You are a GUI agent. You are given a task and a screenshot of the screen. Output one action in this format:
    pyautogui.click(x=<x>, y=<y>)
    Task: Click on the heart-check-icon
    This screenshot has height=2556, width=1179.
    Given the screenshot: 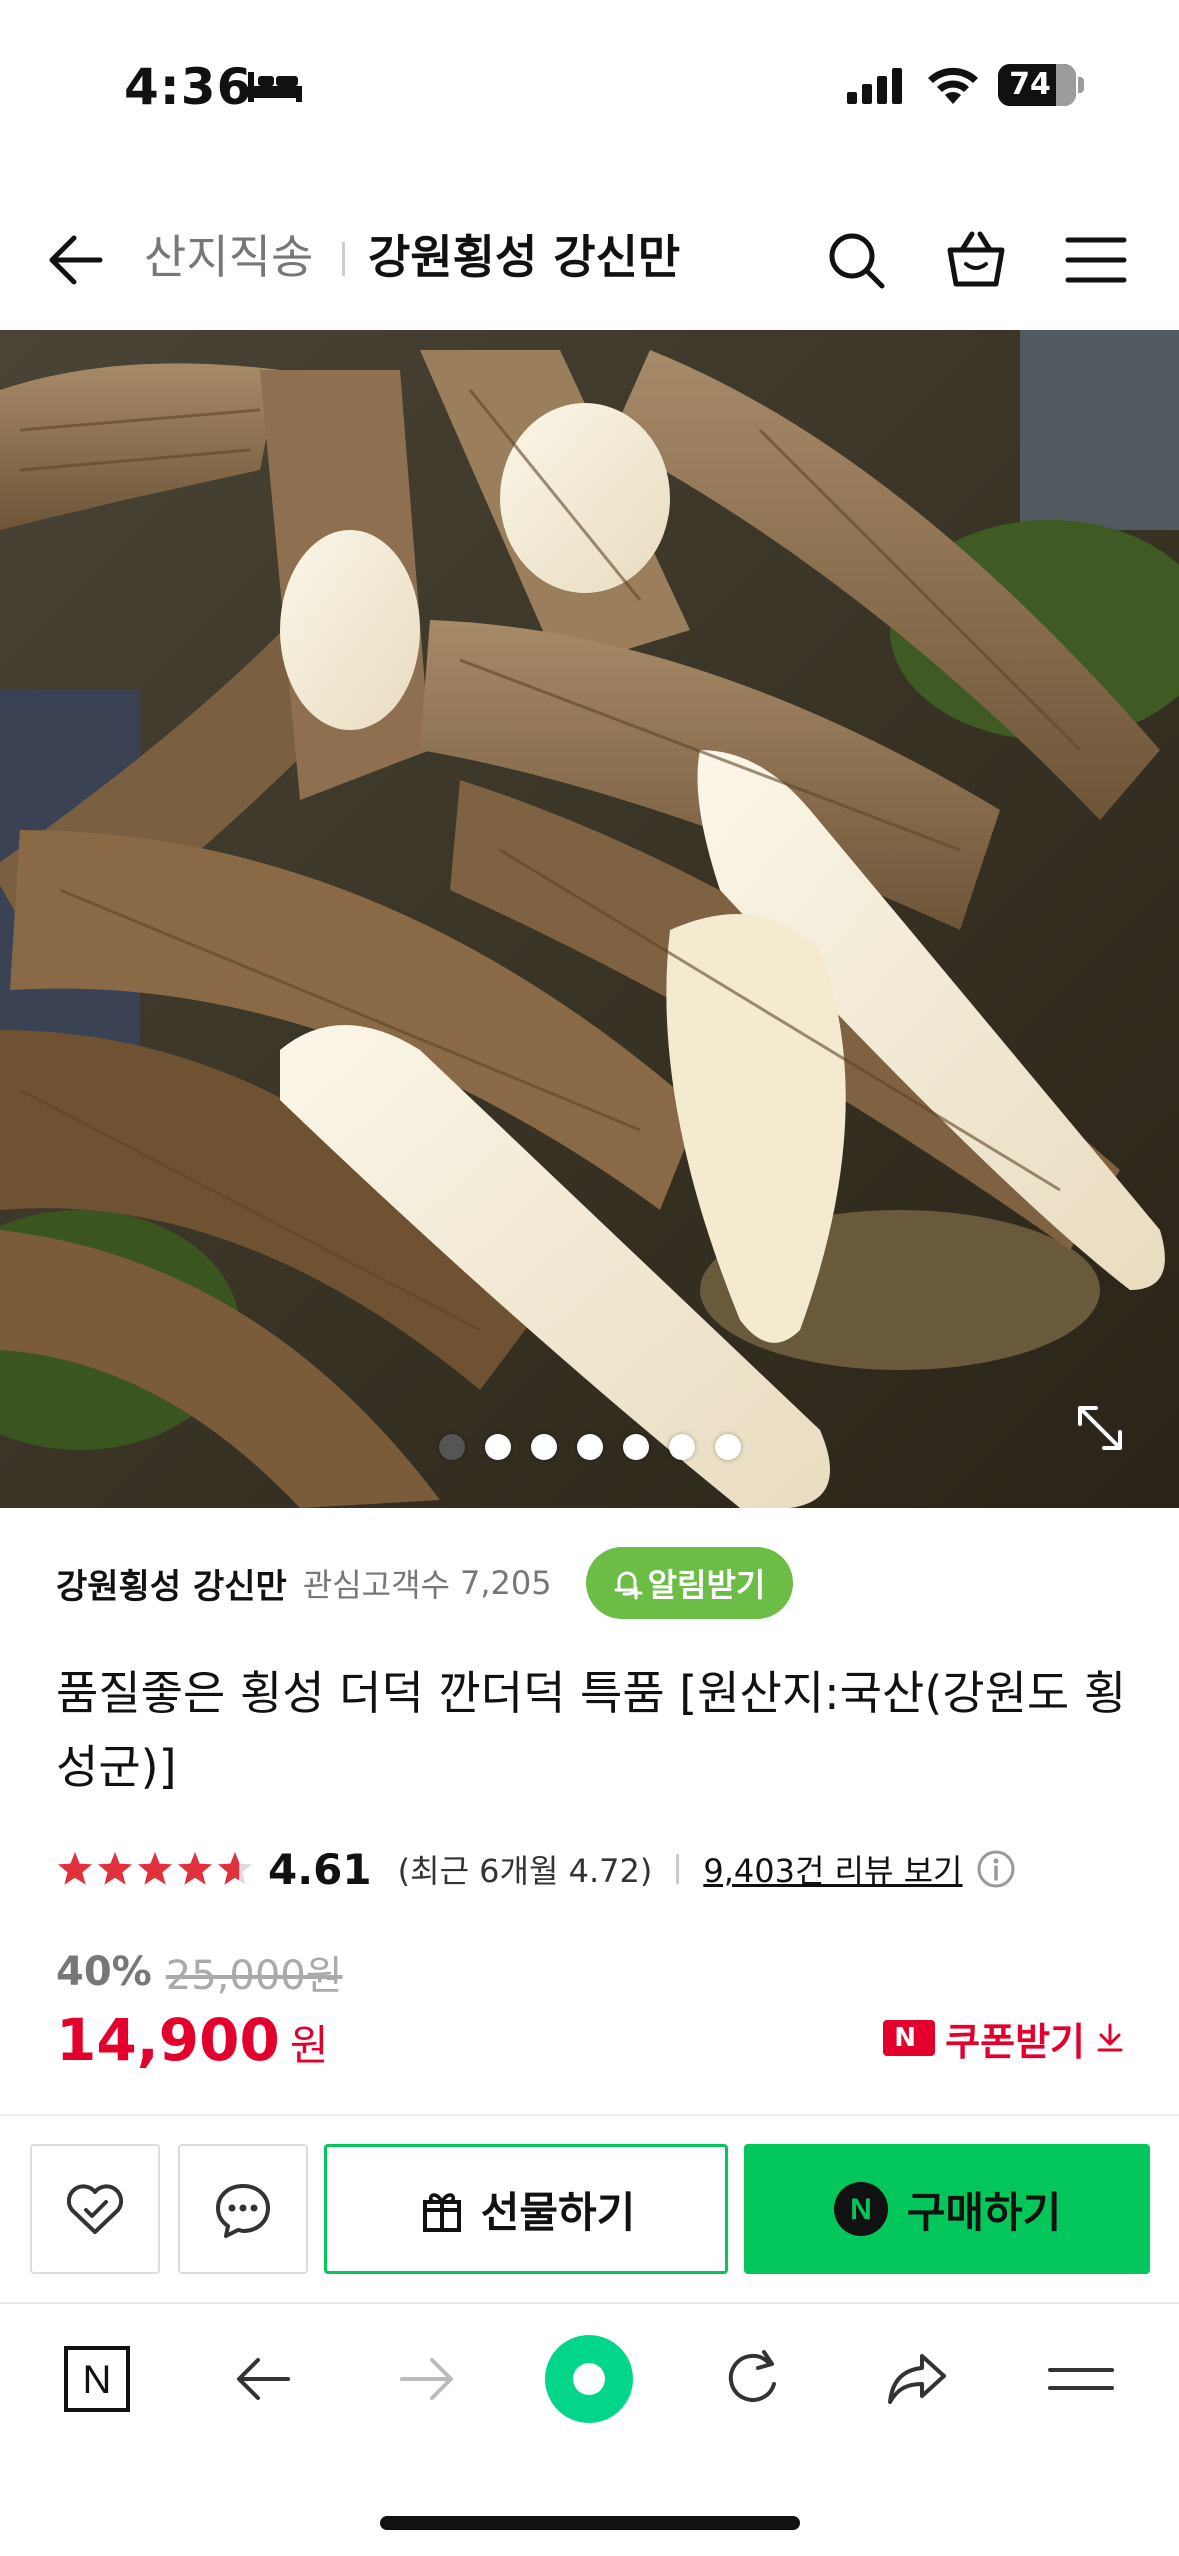 What is the action you would take?
    pyautogui.click(x=95, y=2209)
    